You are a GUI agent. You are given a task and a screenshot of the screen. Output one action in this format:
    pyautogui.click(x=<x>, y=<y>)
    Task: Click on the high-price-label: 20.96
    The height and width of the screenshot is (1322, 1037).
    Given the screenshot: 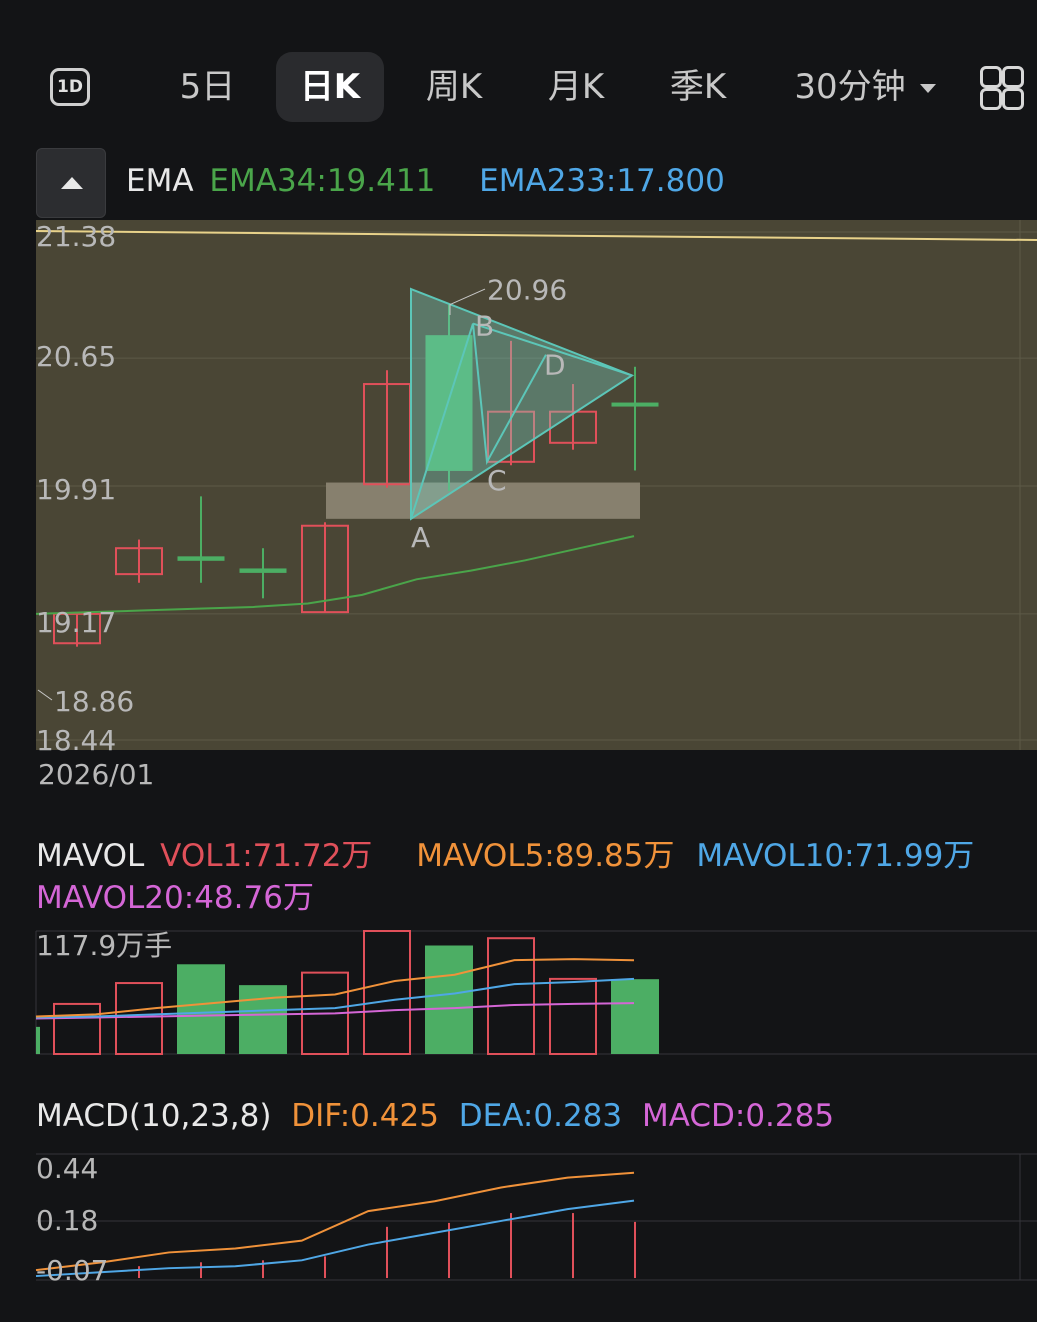 What is the action you would take?
    pyautogui.click(x=527, y=290)
    